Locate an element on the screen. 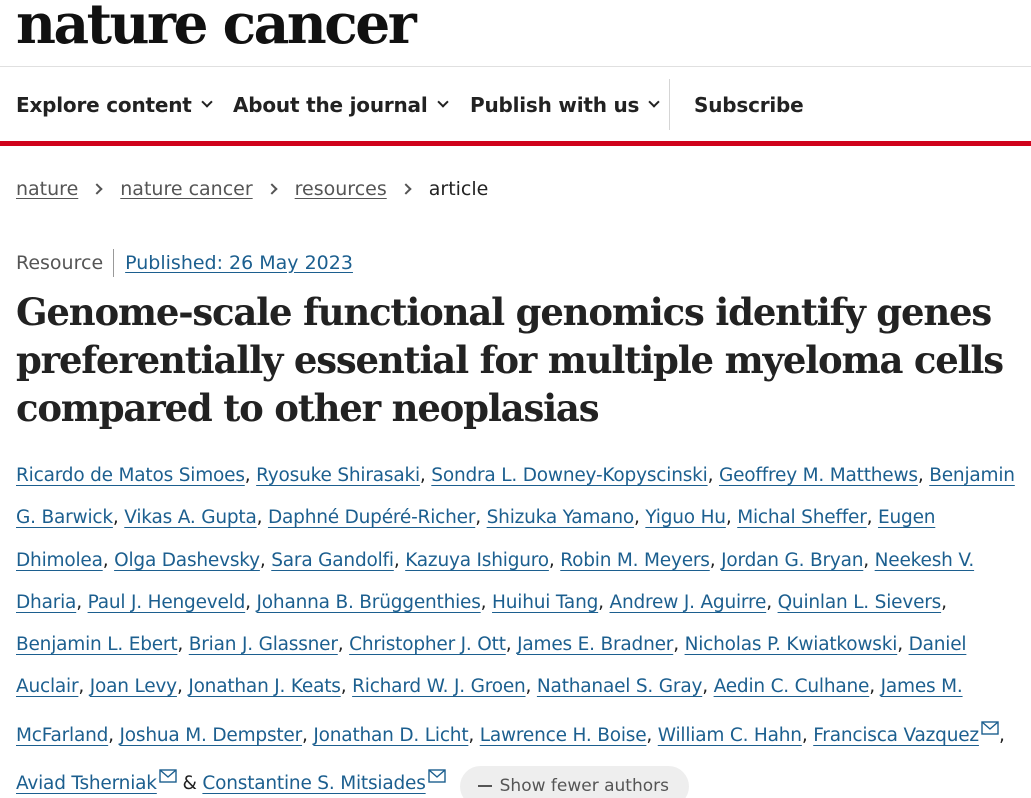 Image resolution: width=1031 pixels, height=798 pixels. breadcrumb-nature: nature is located at coordinates (47, 189).